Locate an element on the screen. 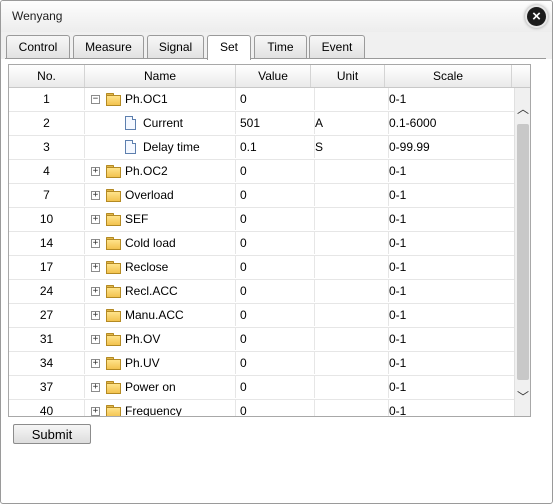  vertical-scrollbar: ︿ ﹀ is located at coordinates (522, 252).